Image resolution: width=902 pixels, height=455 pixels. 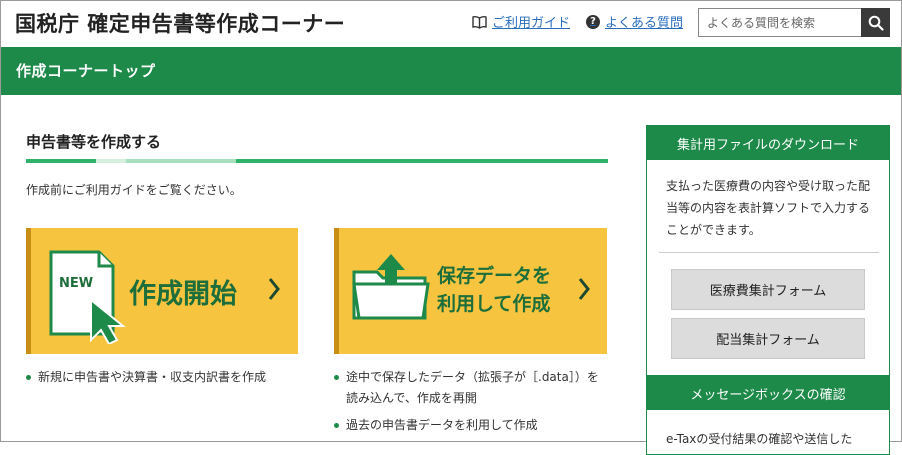 What do you see at coordinates (780, 22) in the screenshot?
I see `search-input` at bounding box center [780, 22].